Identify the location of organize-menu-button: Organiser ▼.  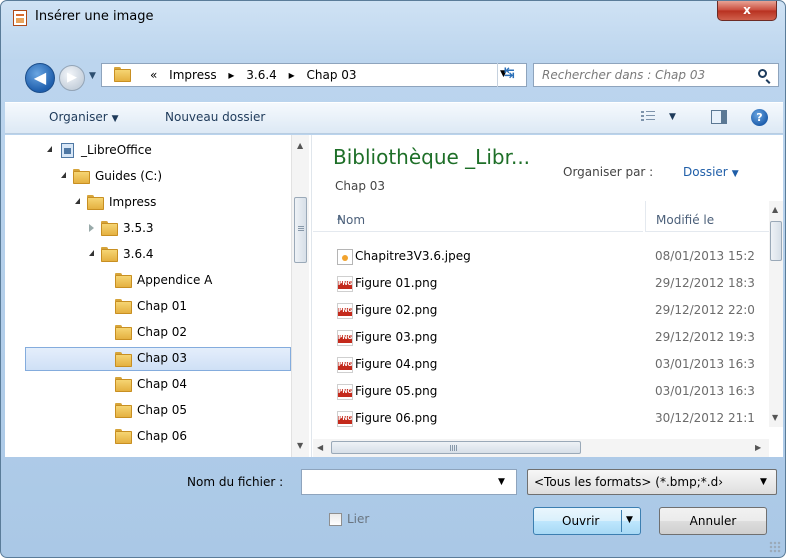
(84, 117).